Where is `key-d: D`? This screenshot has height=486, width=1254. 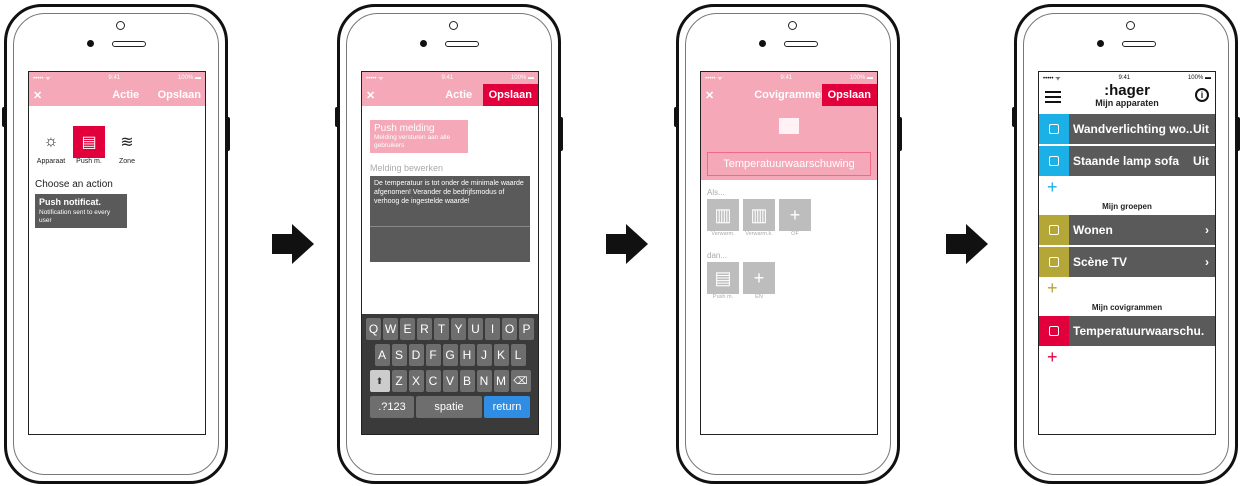 key-d: D is located at coordinates (416, 355).